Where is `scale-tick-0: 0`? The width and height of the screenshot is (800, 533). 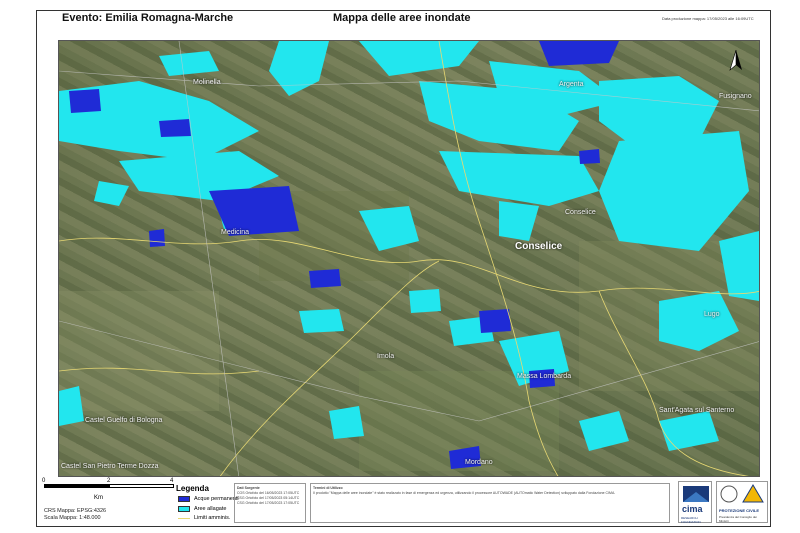
scale-tick-0: 0 is located at coordinates (44, 481).